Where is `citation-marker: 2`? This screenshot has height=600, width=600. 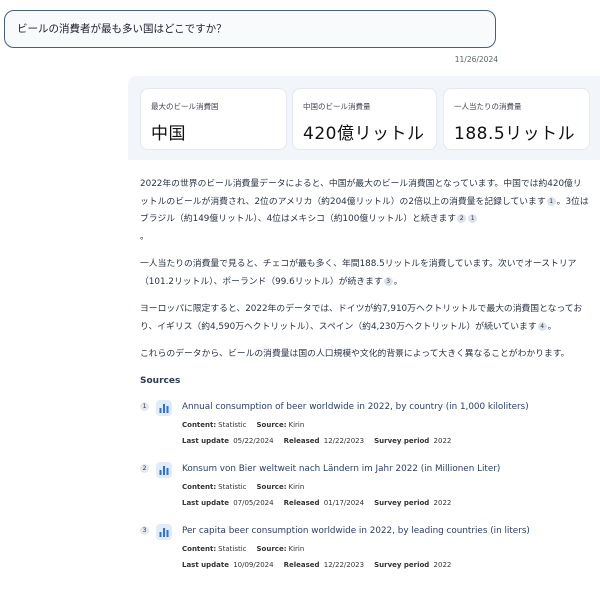
citation-marker: 2 is located at coordinates (462, 218).